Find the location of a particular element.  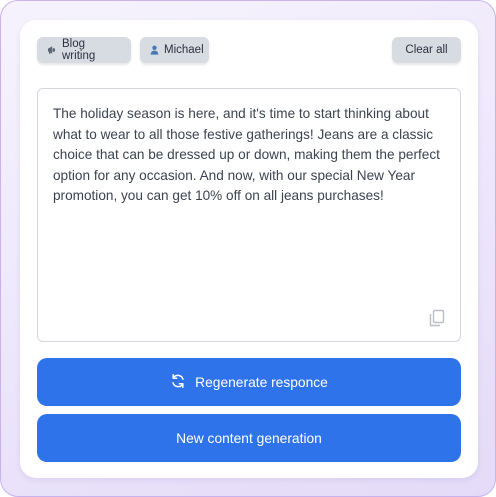

megaphone-icon is located at coordinates (52, 50).